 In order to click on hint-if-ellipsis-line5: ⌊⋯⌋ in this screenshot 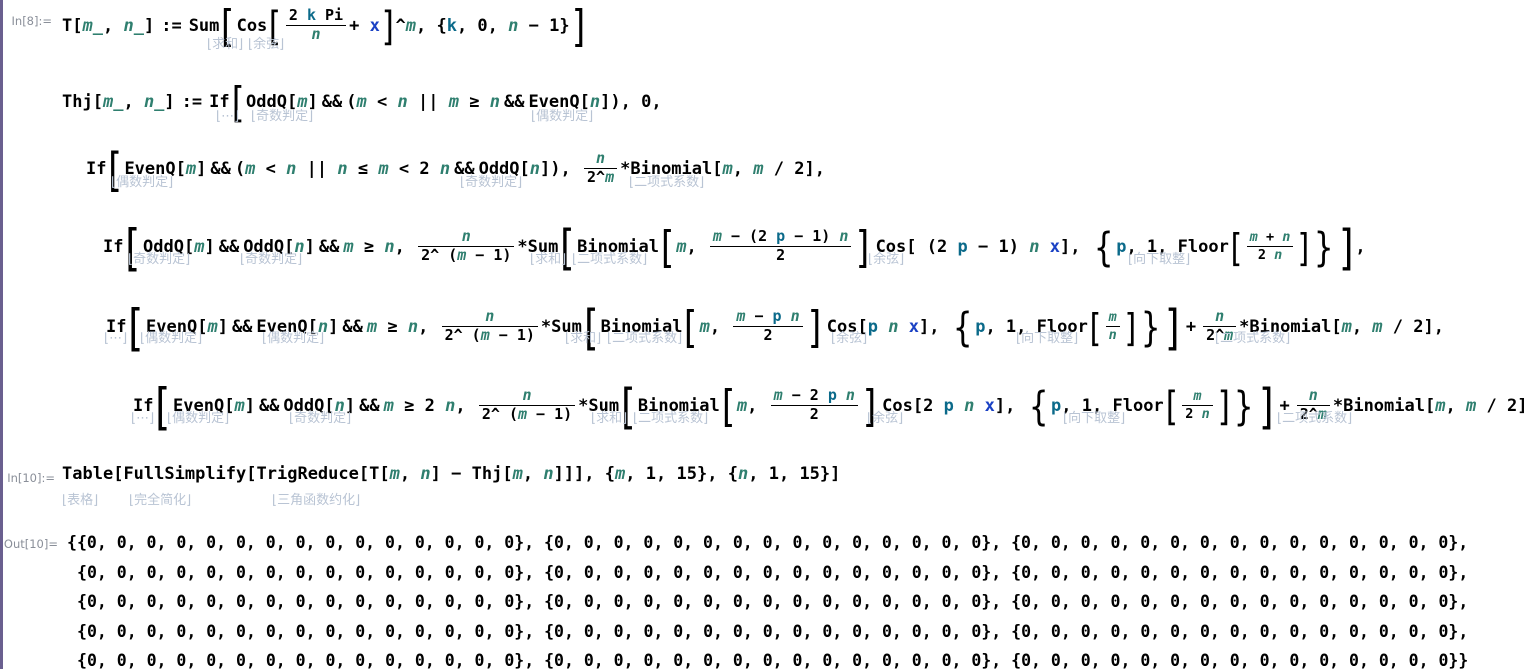, I will do `click(116, 338)`.